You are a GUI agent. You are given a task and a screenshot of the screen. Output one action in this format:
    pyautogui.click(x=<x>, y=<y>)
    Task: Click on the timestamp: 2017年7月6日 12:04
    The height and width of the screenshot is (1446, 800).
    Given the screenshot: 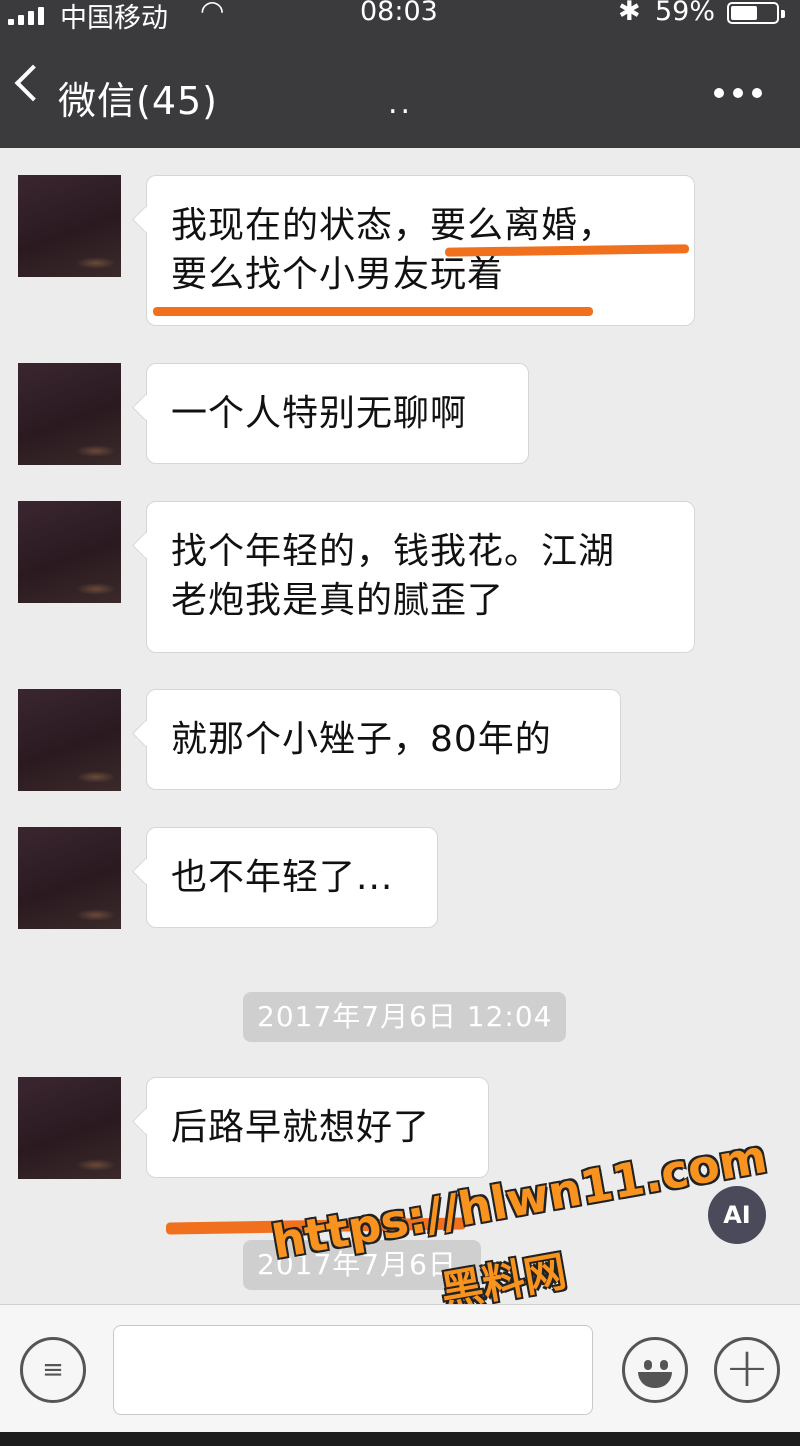 What is the action you would take?
    pyautogui.click(x=405, y=1017)
    